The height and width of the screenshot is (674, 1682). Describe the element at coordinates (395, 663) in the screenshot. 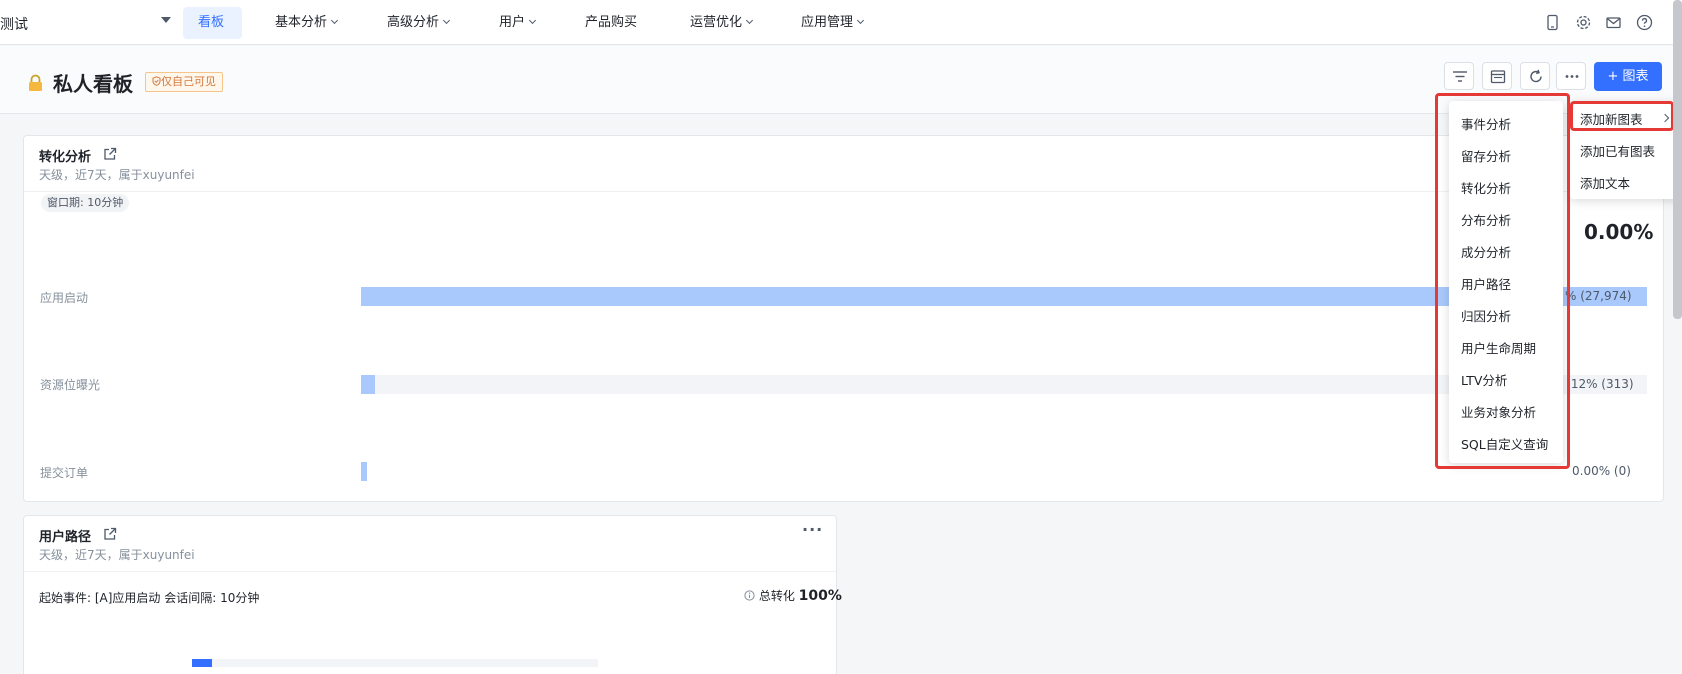

I see `path-bar-track` at that location.